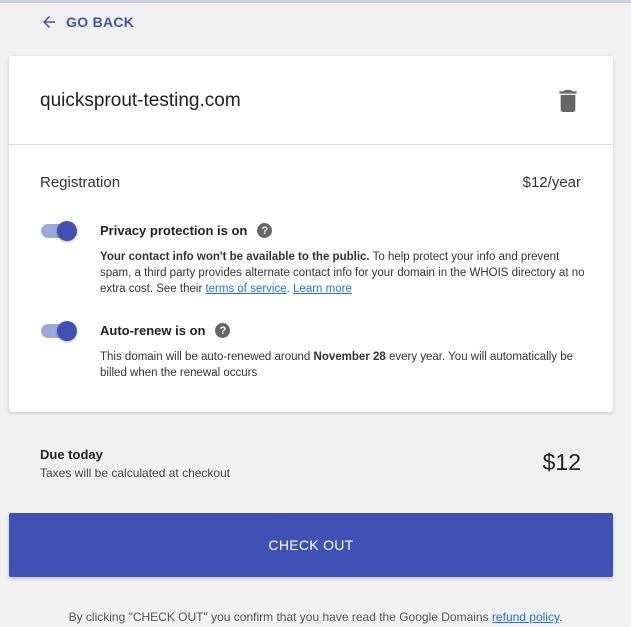 Image resolution: width=631 pixels, height=627 pixels. I want to click on privacy-title: Privacy protection is on, so click(174, 230).